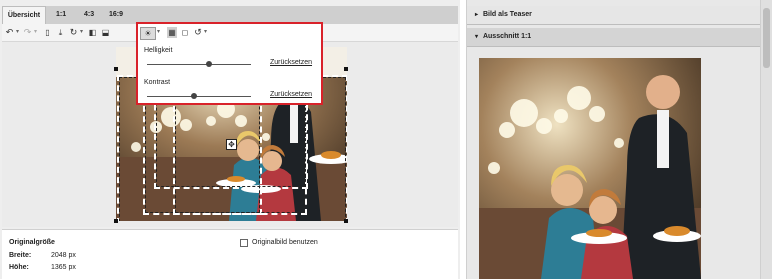 Image resolution: width=772 pixels, height=280 pixels. I want to click on popup-toolbar: ☀ ▾ ▦ ◻ ↺ ▾, so click(230, 33).